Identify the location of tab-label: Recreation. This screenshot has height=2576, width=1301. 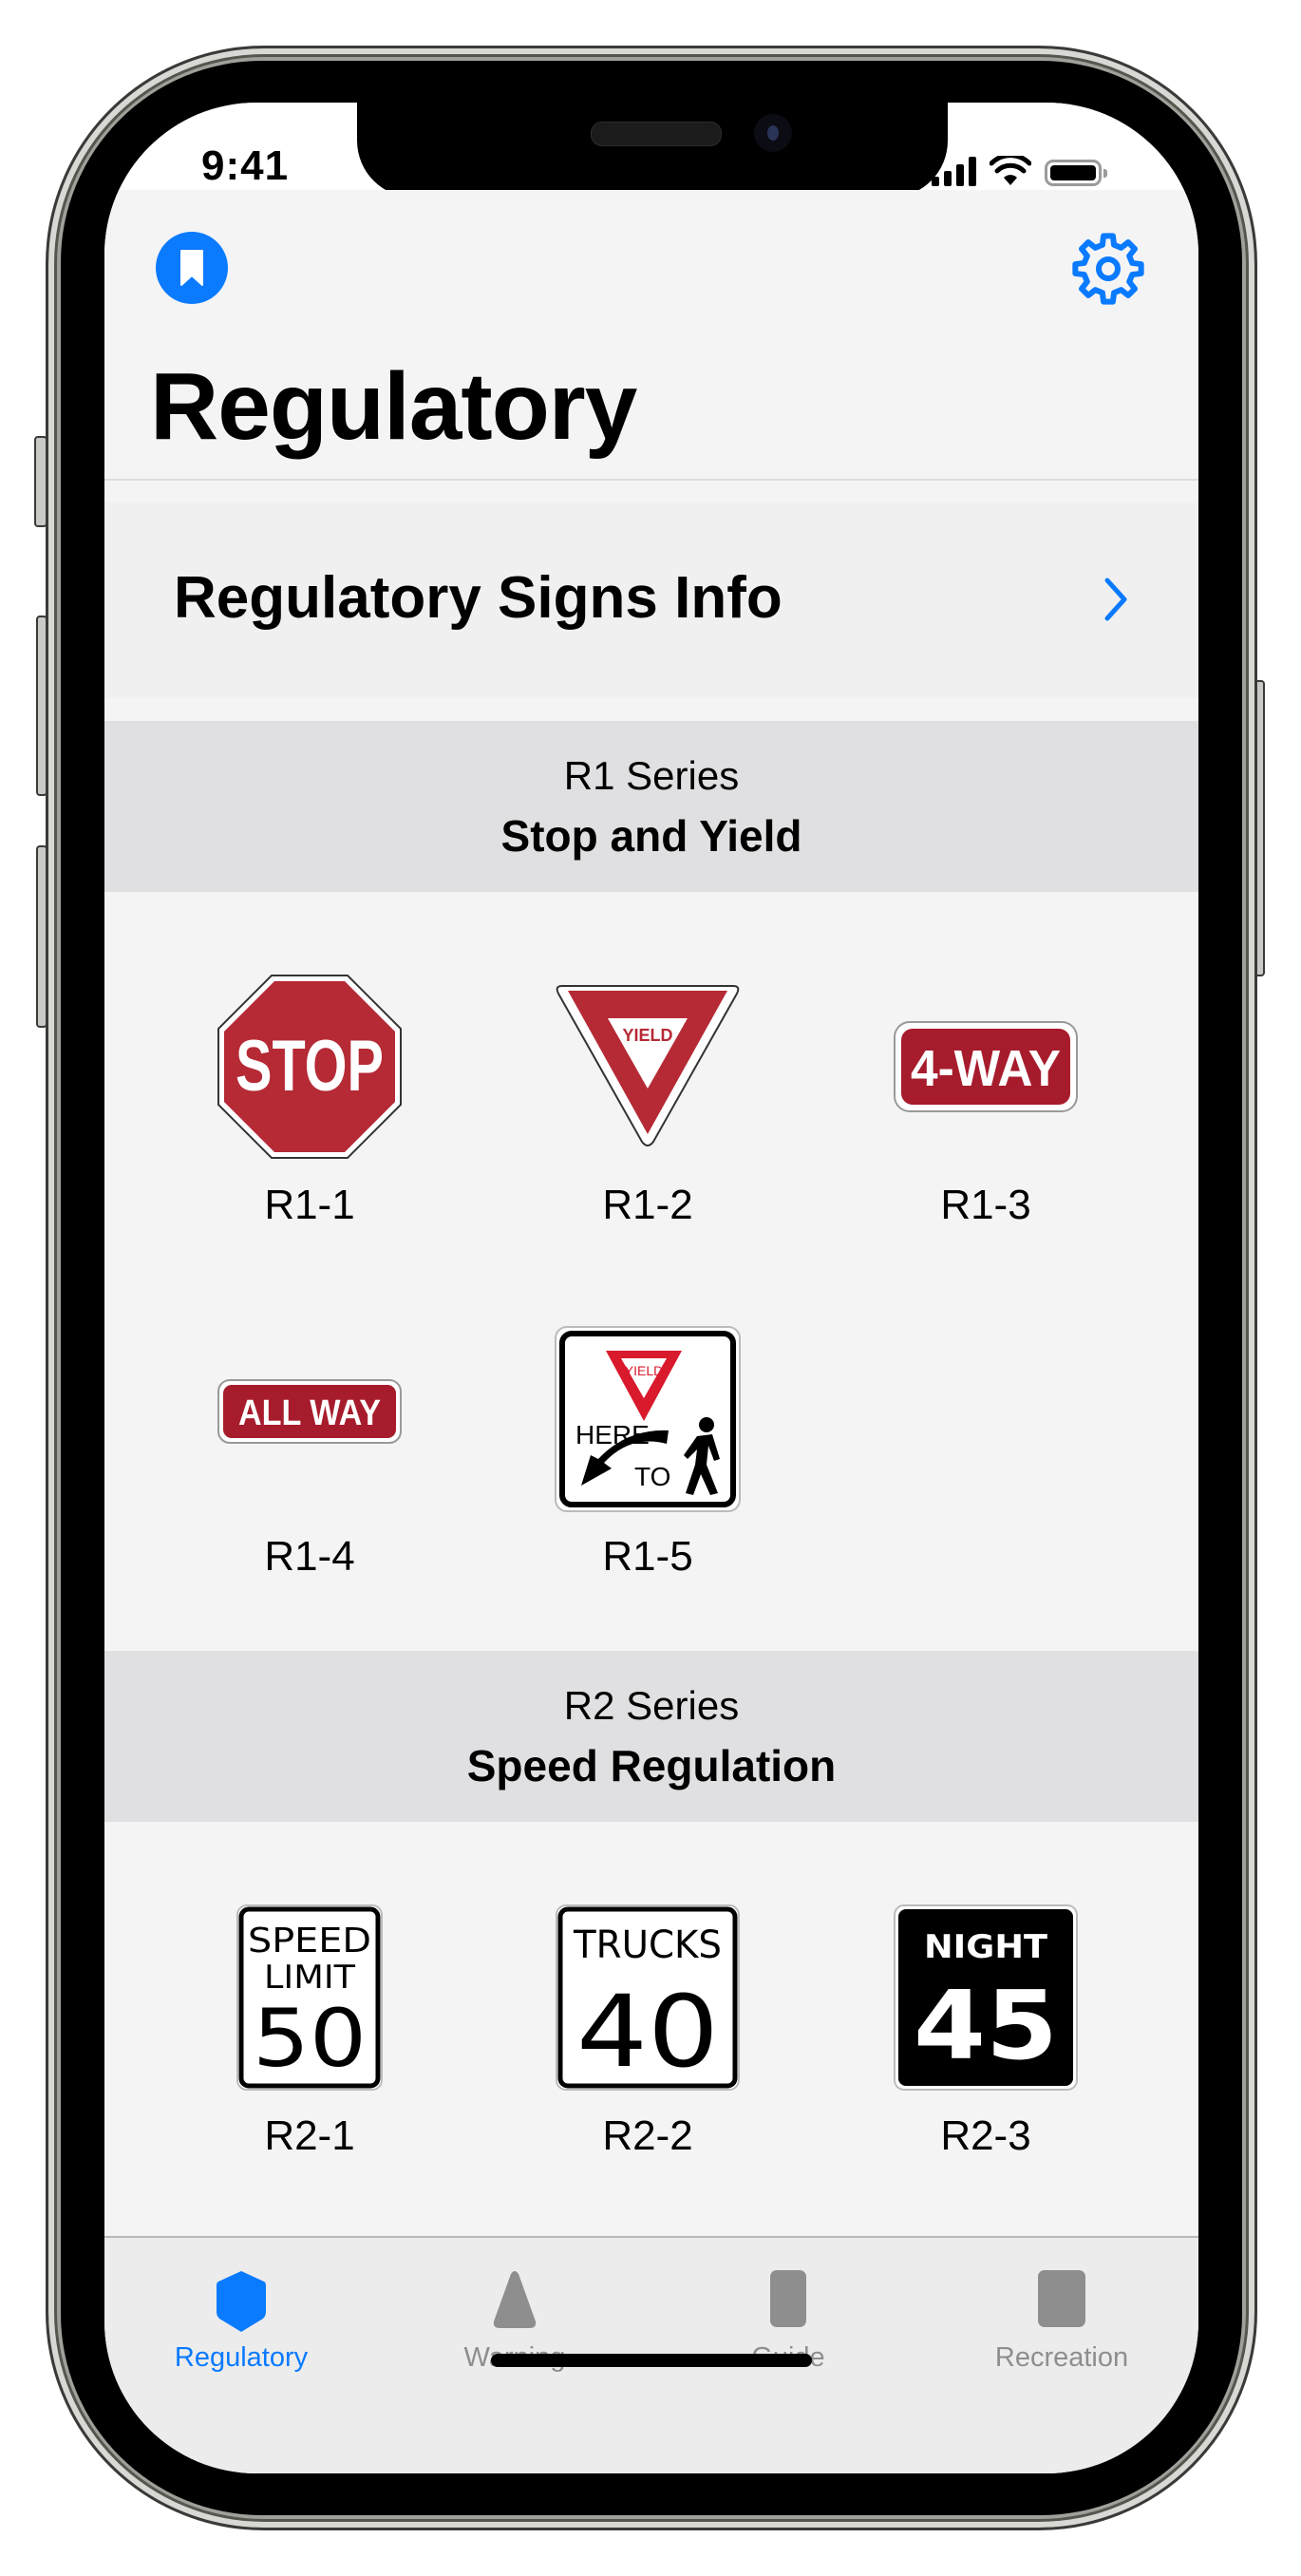
(1061, 2357).